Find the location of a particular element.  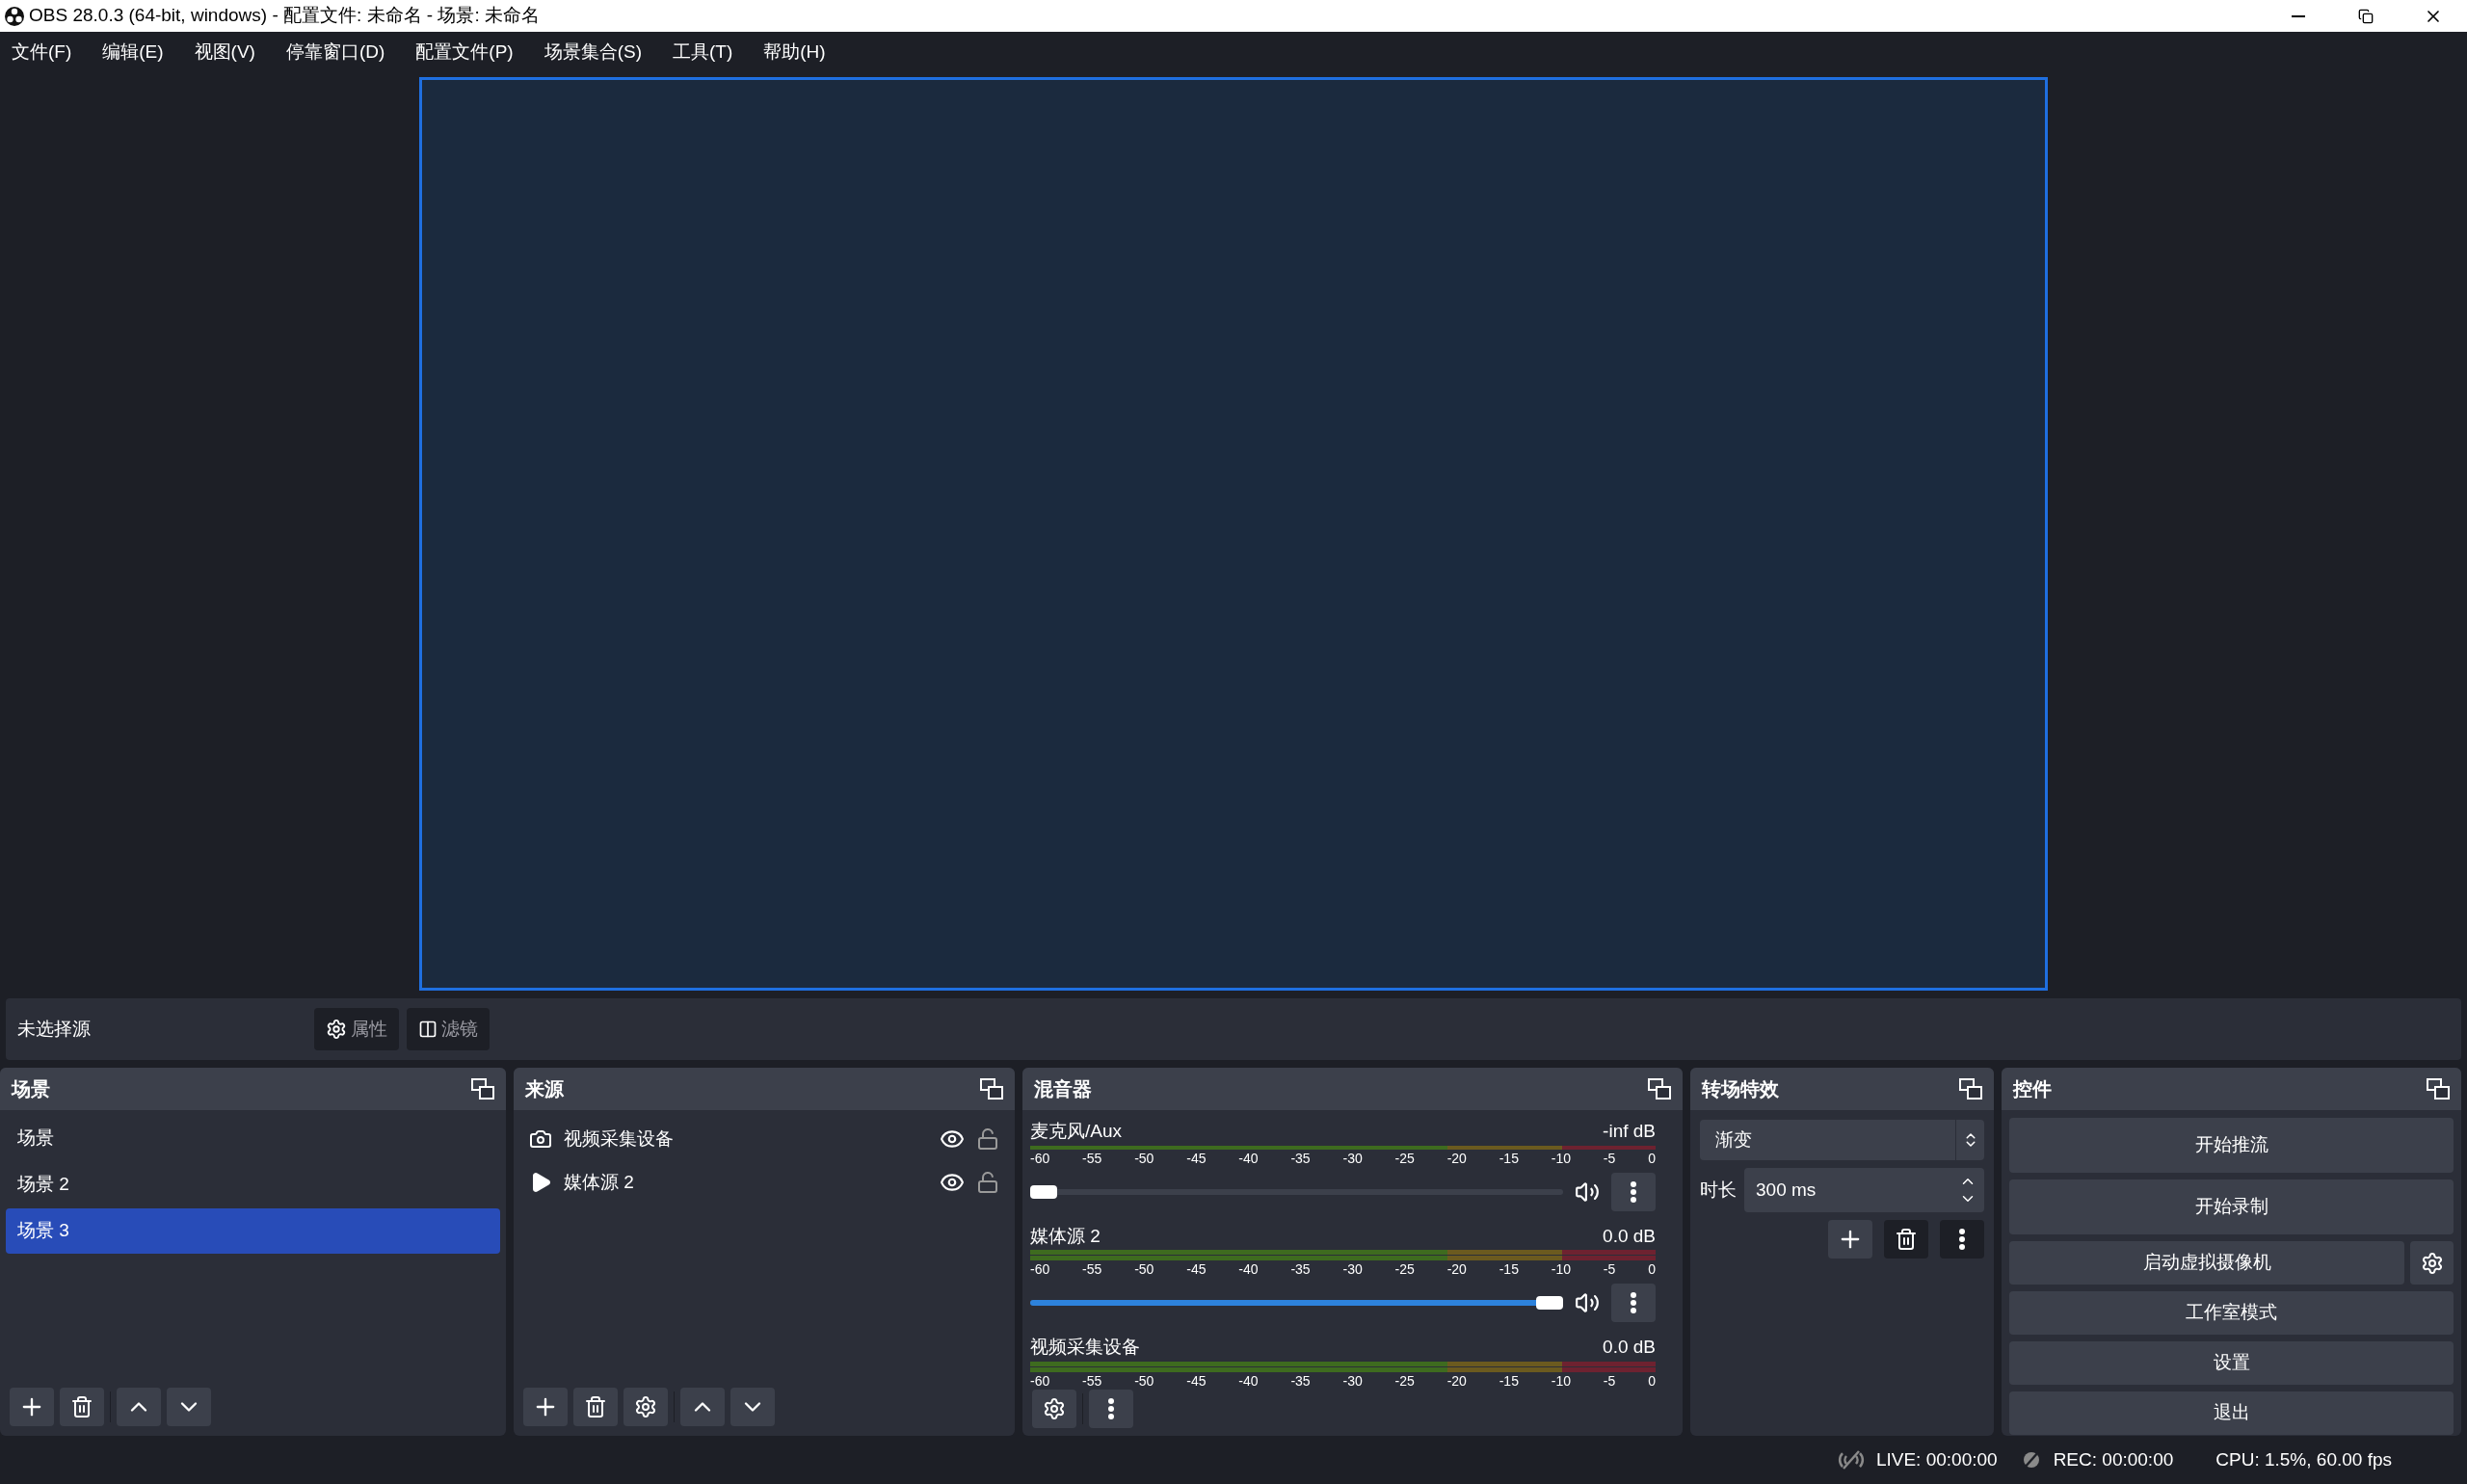

source-name: 媒体源 2 is located at coordinates (746, 1182).